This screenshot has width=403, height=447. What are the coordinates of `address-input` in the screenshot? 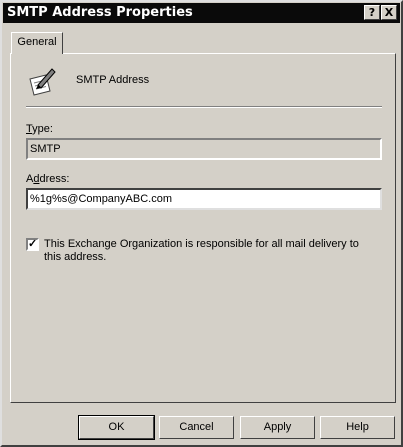 It's located at (204, 199).